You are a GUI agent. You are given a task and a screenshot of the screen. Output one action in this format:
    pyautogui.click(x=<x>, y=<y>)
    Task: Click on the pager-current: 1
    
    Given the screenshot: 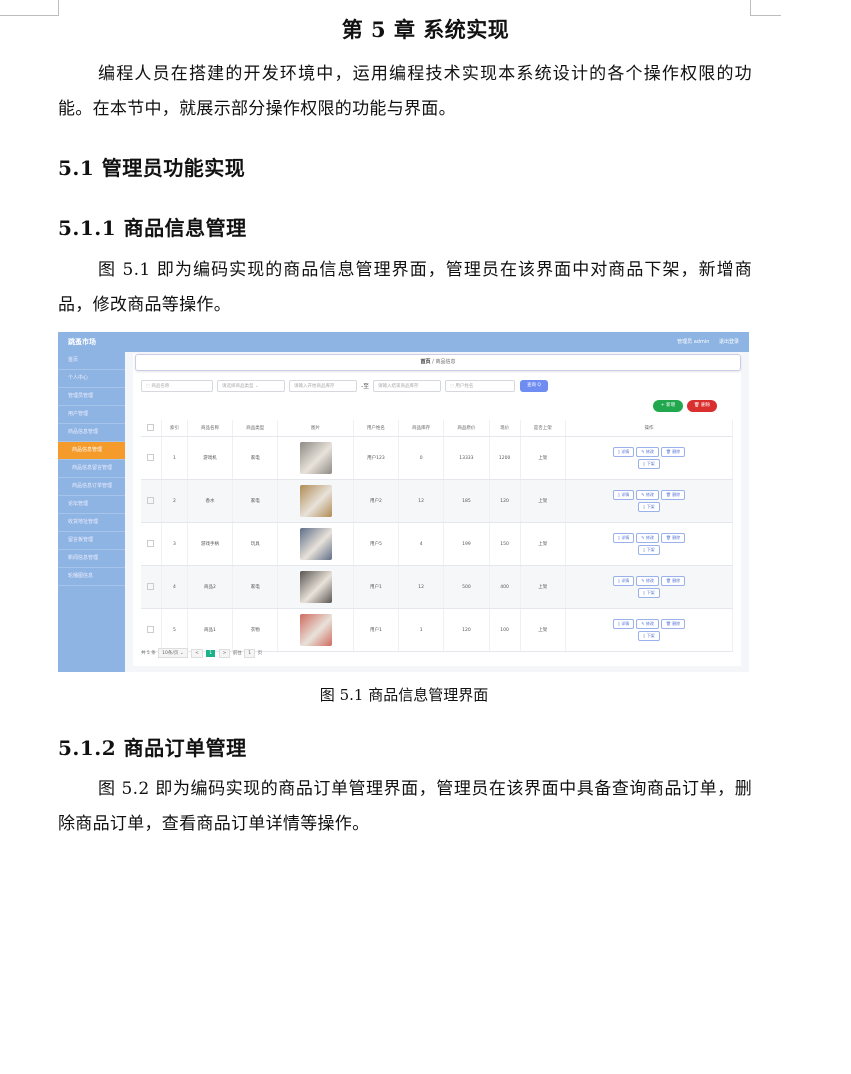 What is the action you would take?
    pyautogui.click(x=211, y=653)
    